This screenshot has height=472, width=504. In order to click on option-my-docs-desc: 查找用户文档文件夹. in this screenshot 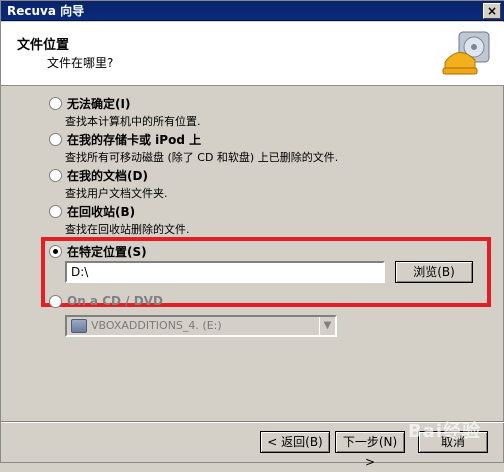, I will do `click(116, 193)`.